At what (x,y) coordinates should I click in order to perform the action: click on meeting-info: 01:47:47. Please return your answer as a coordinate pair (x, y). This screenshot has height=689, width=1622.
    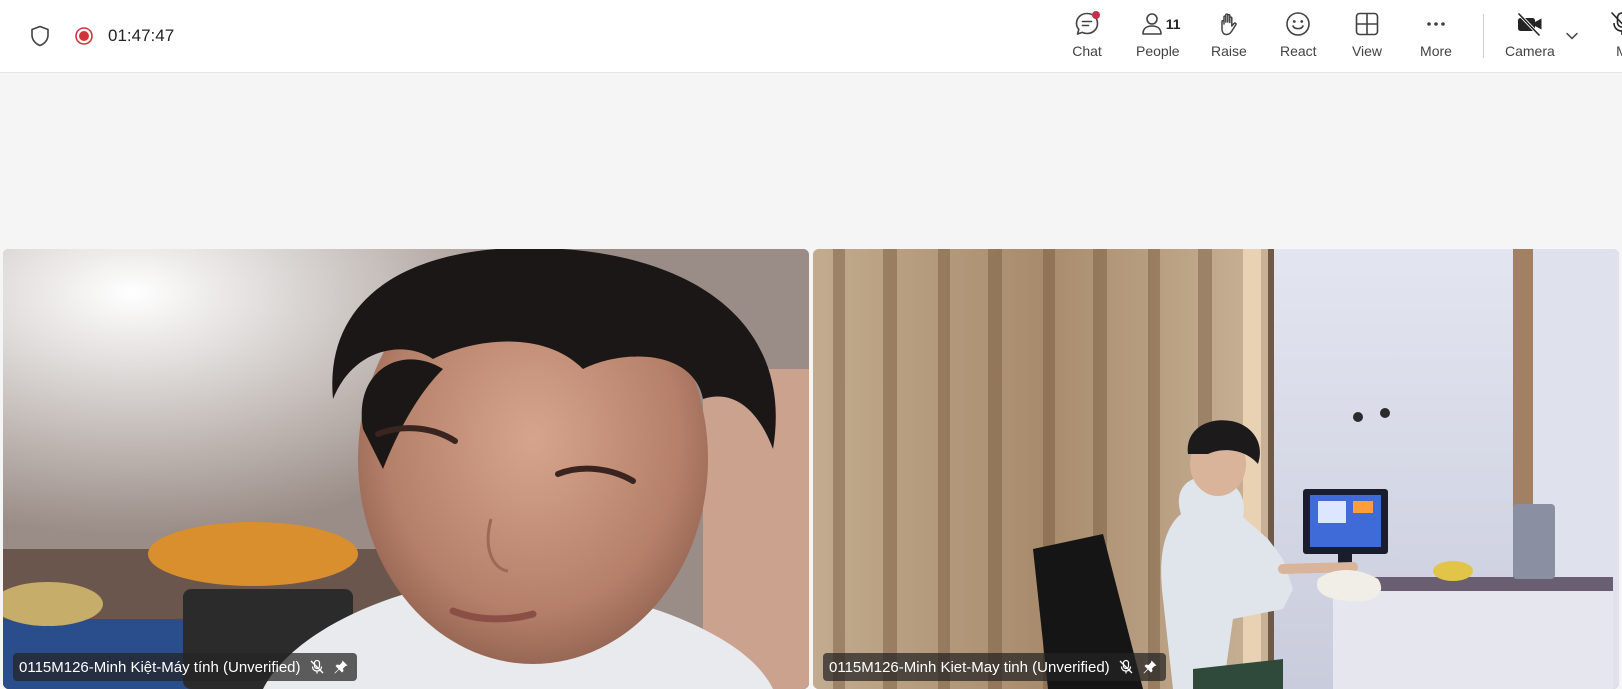
    Looking at the image, I should click on (101, 36).